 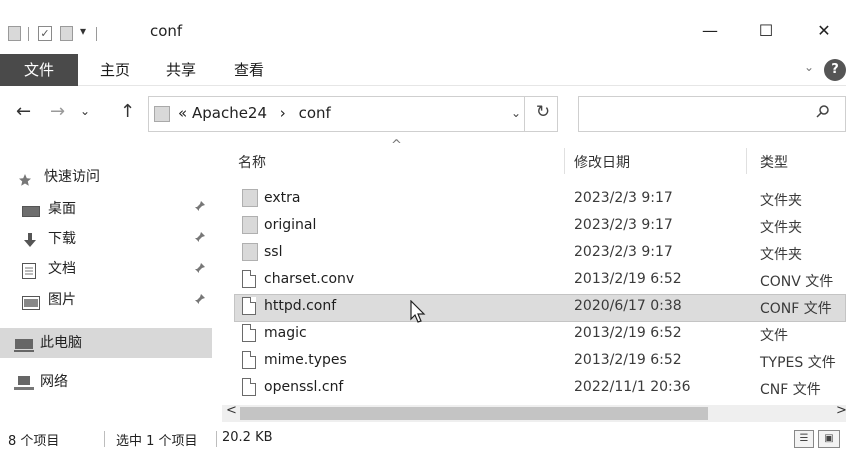 I want to click on network-icon, so click(x=24, y=388).